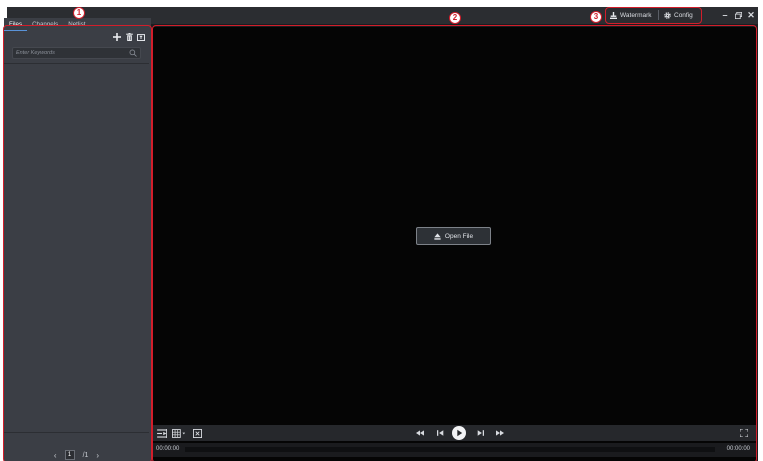 This screenshot has height=461, width=763. I want to click on delete-file-button, so click(129, 37).